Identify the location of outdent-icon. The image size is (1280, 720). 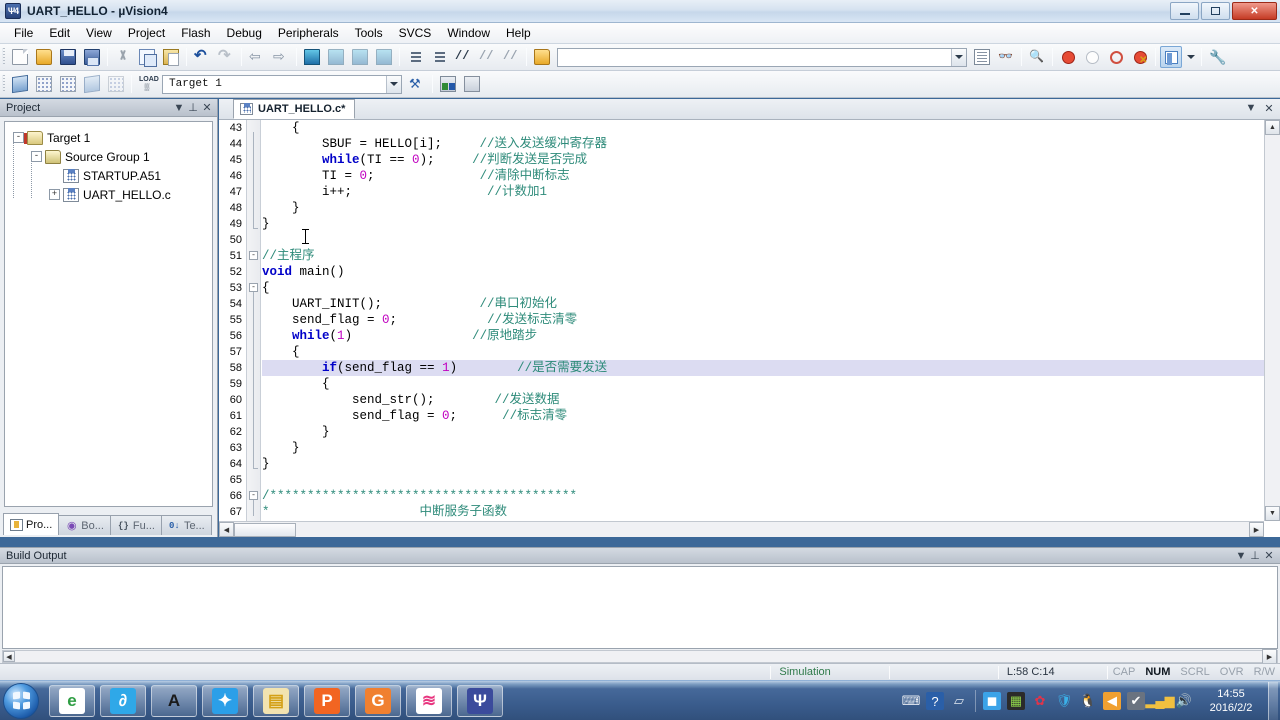
(439, 57).